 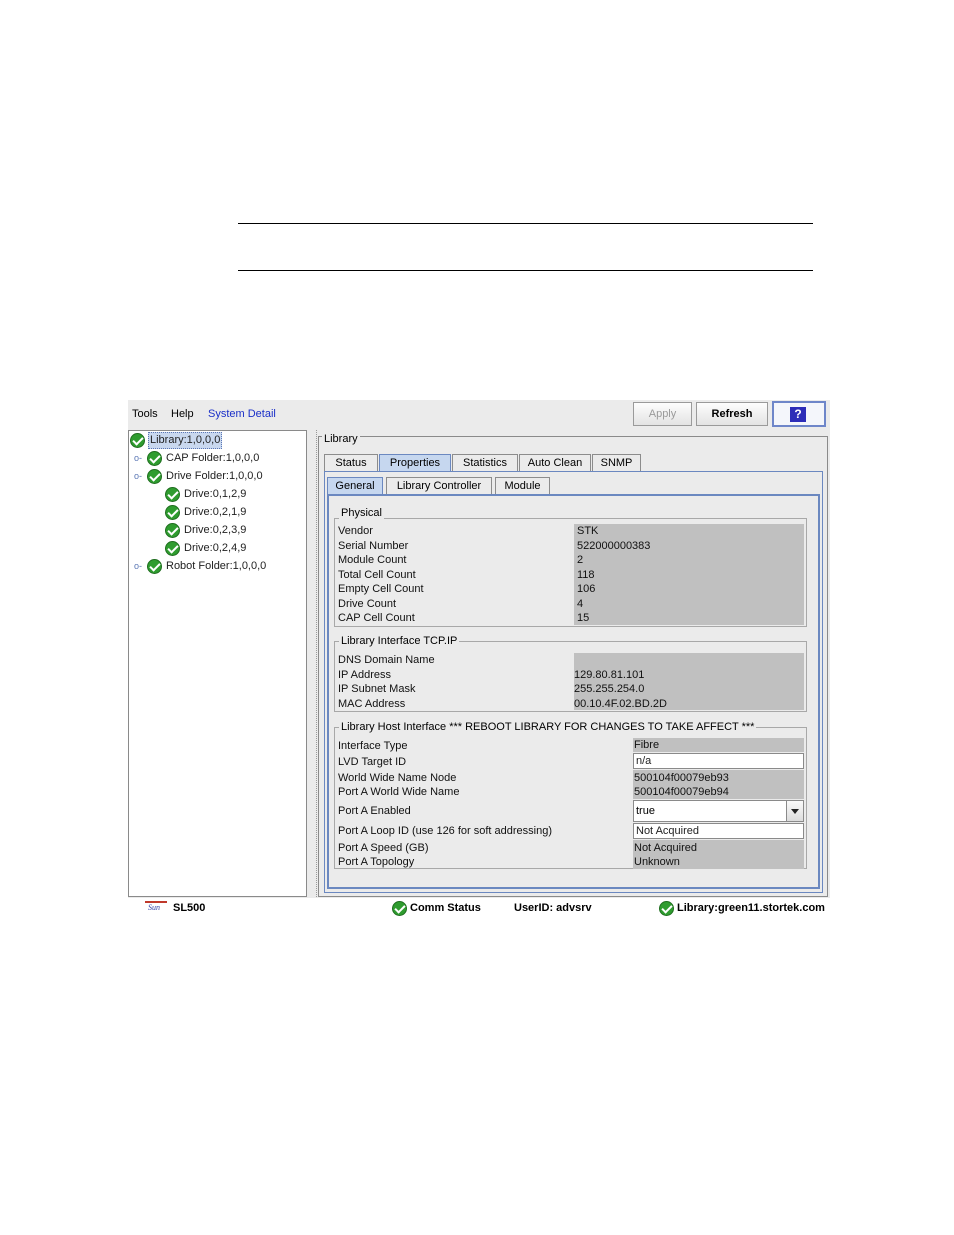 What do you see at coordinates (580, 560) in the screenshot?
I see `module-count-value: 2` at bounding box center [580, 560].